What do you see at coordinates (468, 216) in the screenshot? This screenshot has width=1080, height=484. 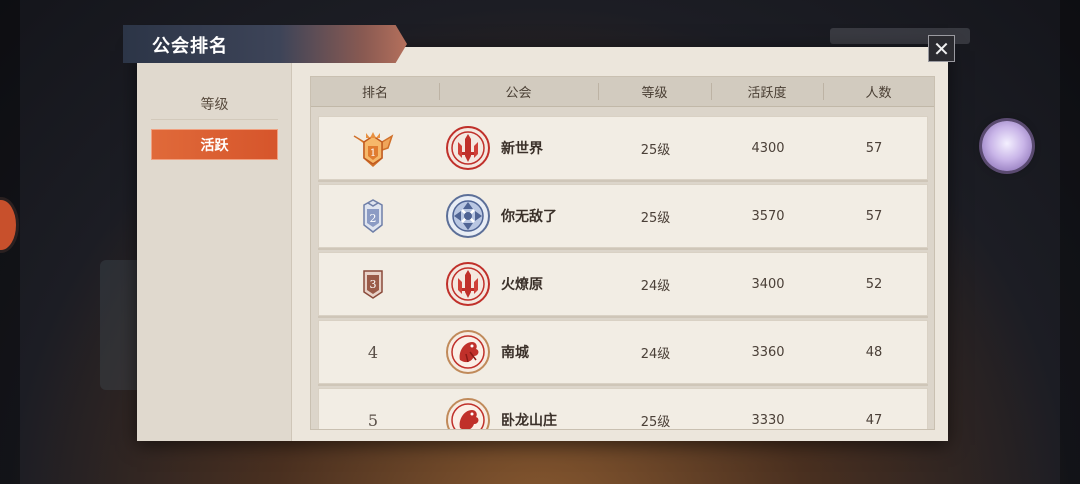 I see `blue-crest-emblem-icon` at bounding box center [468, 216].